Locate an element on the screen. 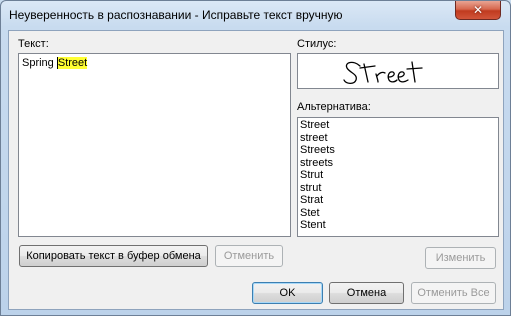  text-plain-part: Spring is located at coordinates (39, 63).